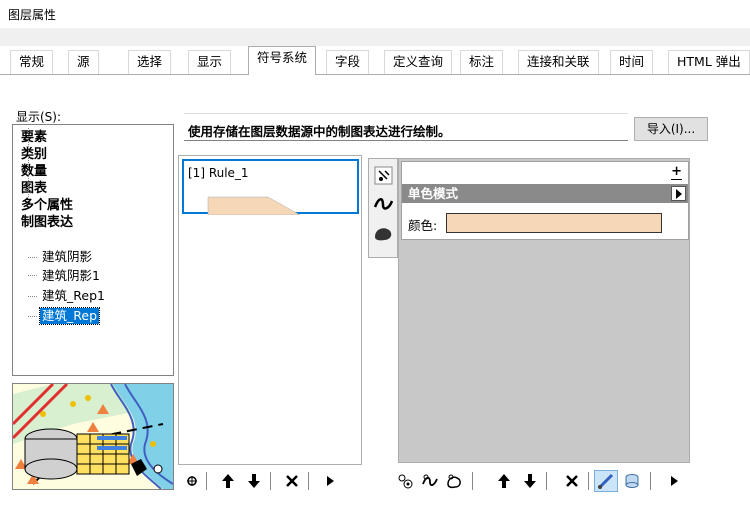  Describe the element at coordinates (678, 193) in the screenshot. I see `mode-expand-icon` at that location.